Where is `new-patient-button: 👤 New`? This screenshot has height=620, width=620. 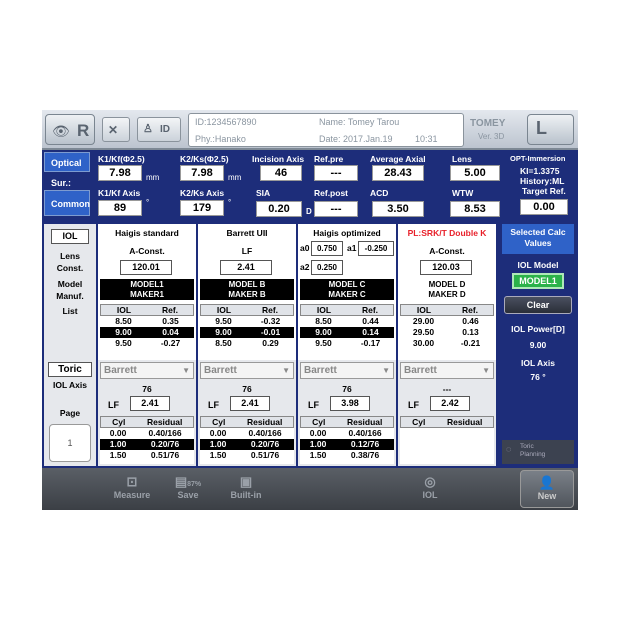 new-patient-button: 👤 New is located at coordinates (547, 489).